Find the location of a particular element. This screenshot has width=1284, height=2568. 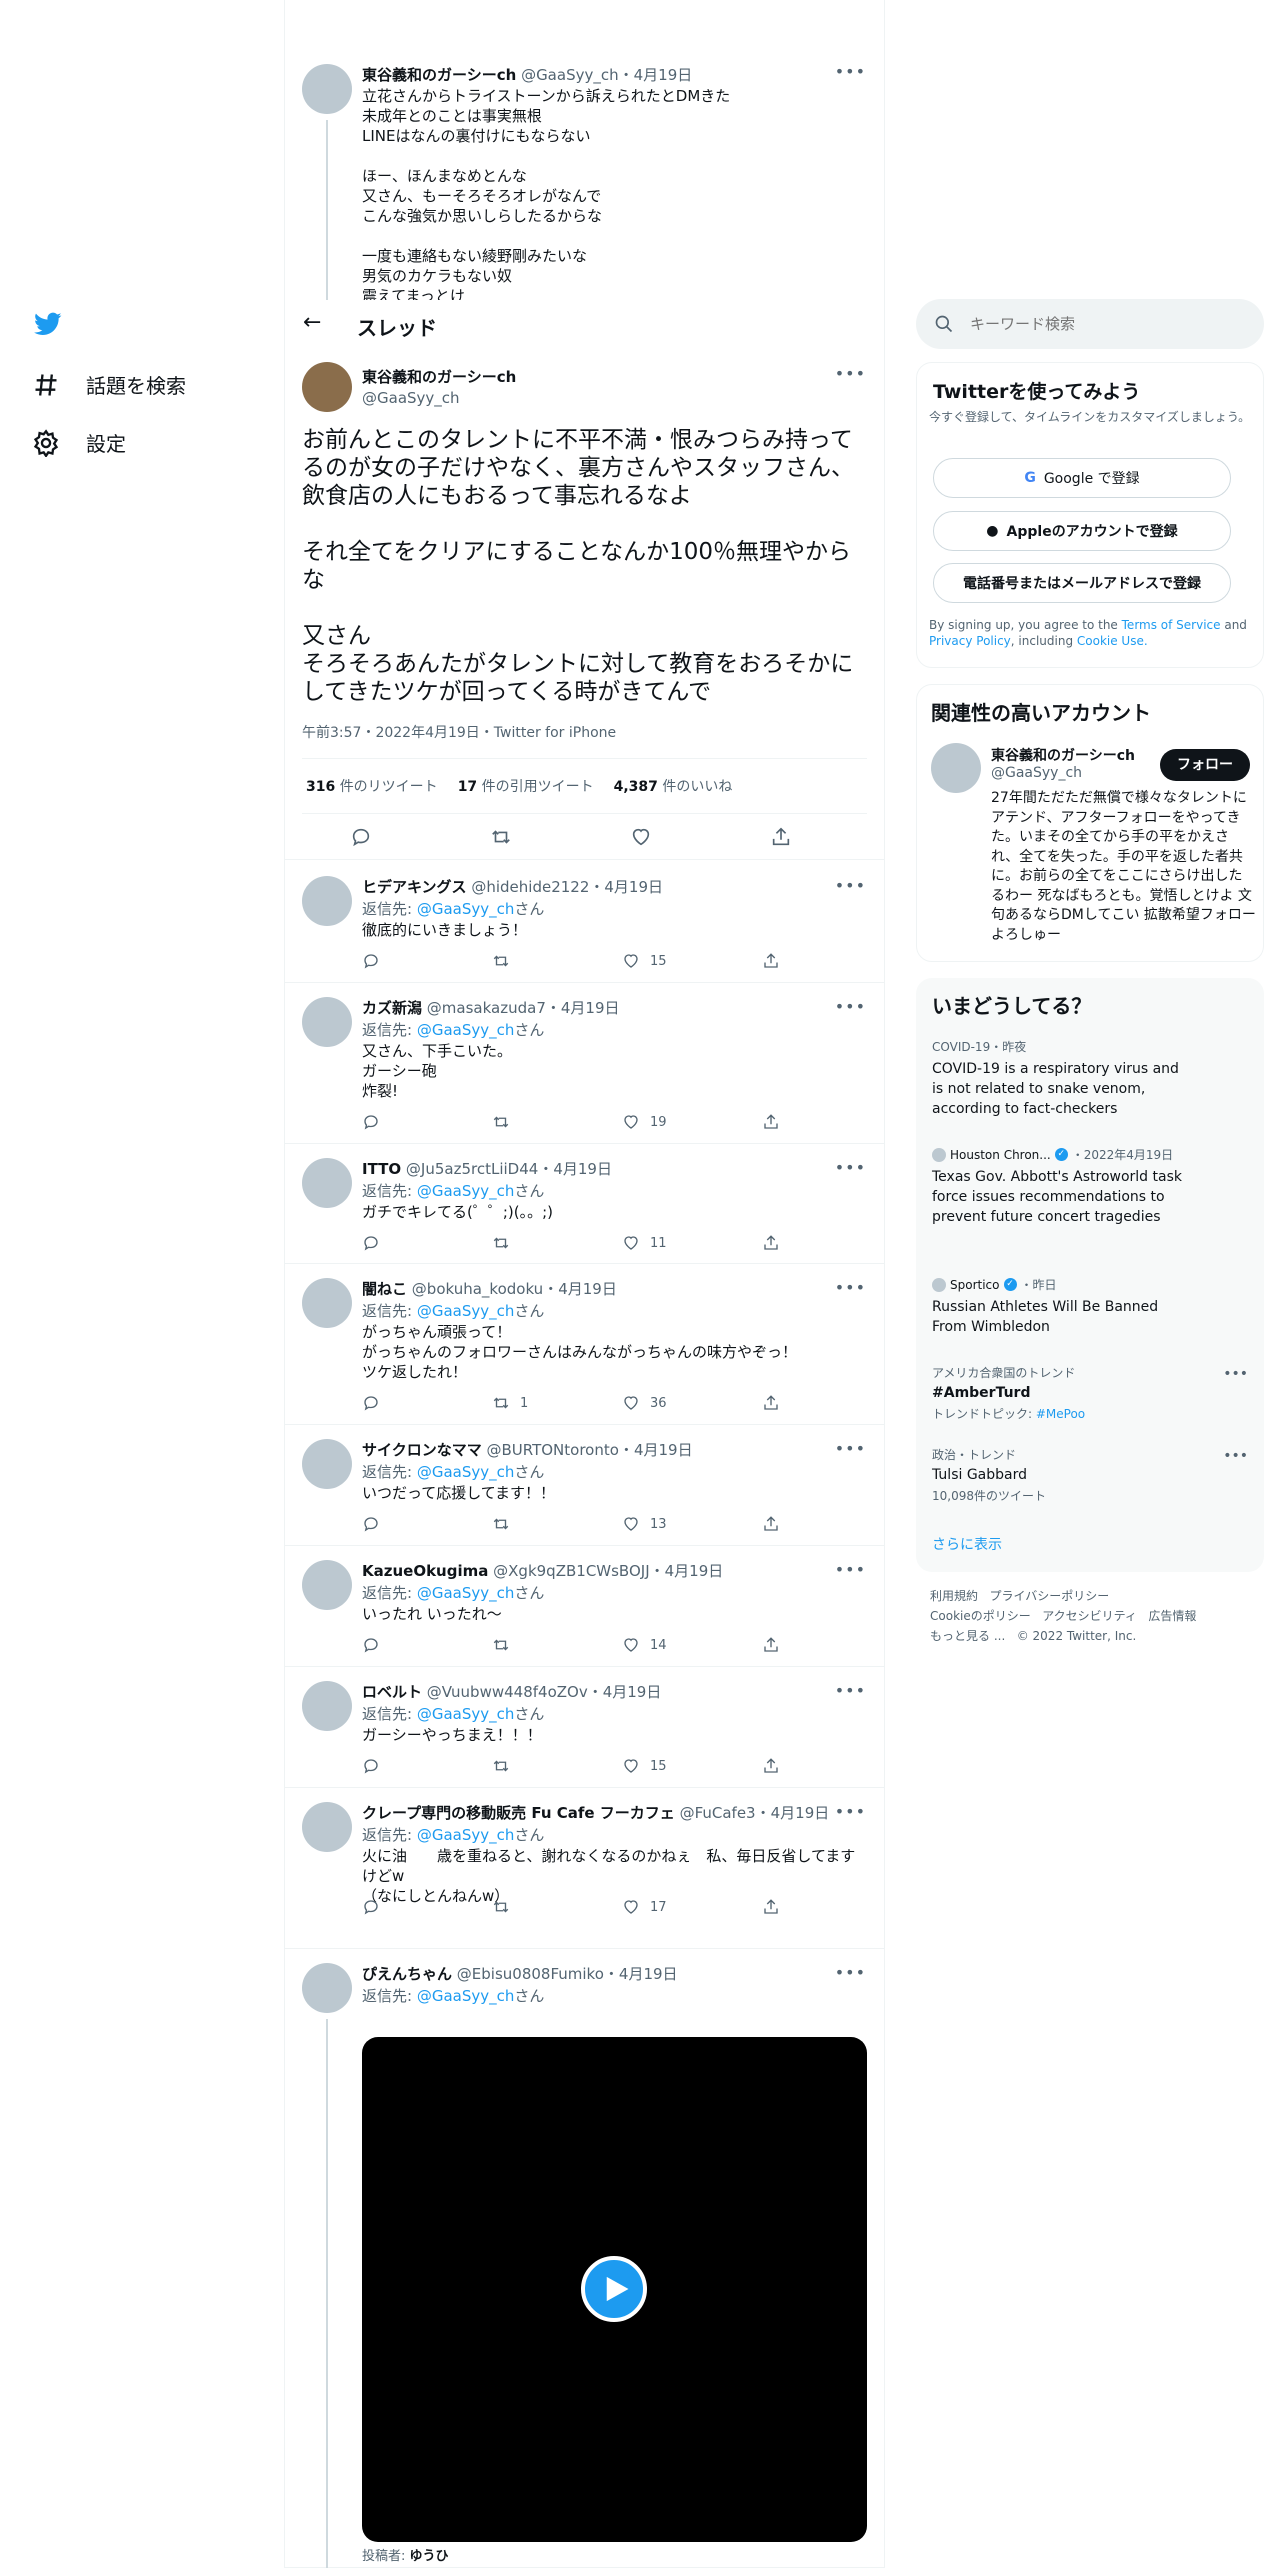

video-player is located at coordinates (614, 2289).